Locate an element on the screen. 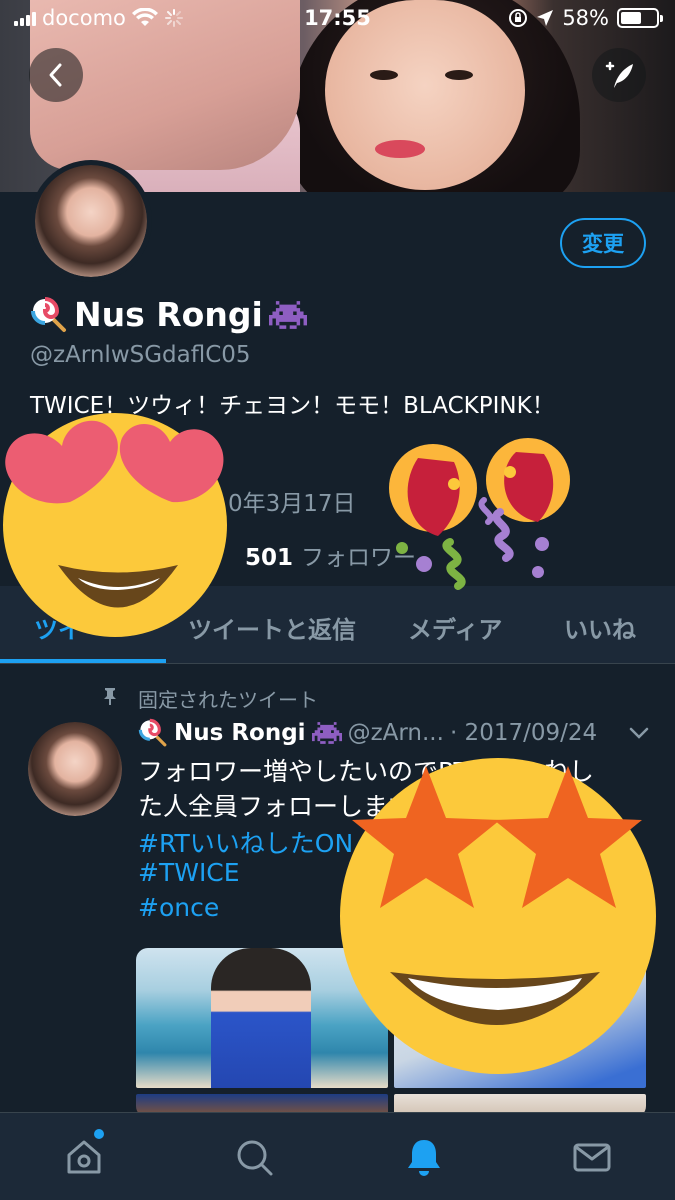  active-tab-indicator is located at coordinates (83, 661).